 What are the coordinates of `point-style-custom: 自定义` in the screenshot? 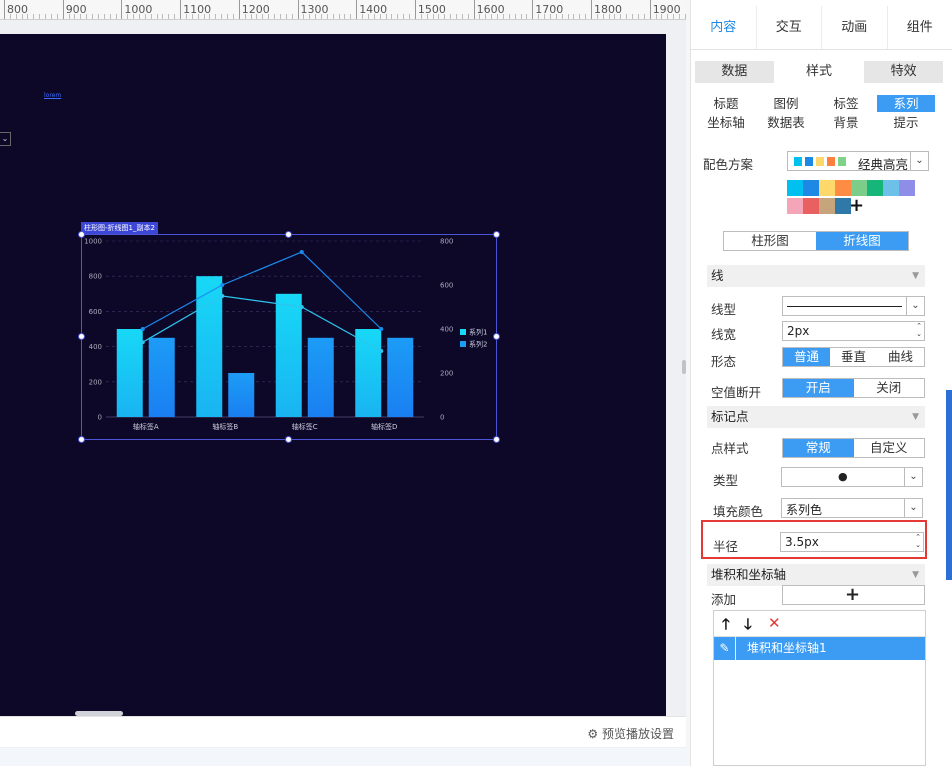 It's located at (889, 448).